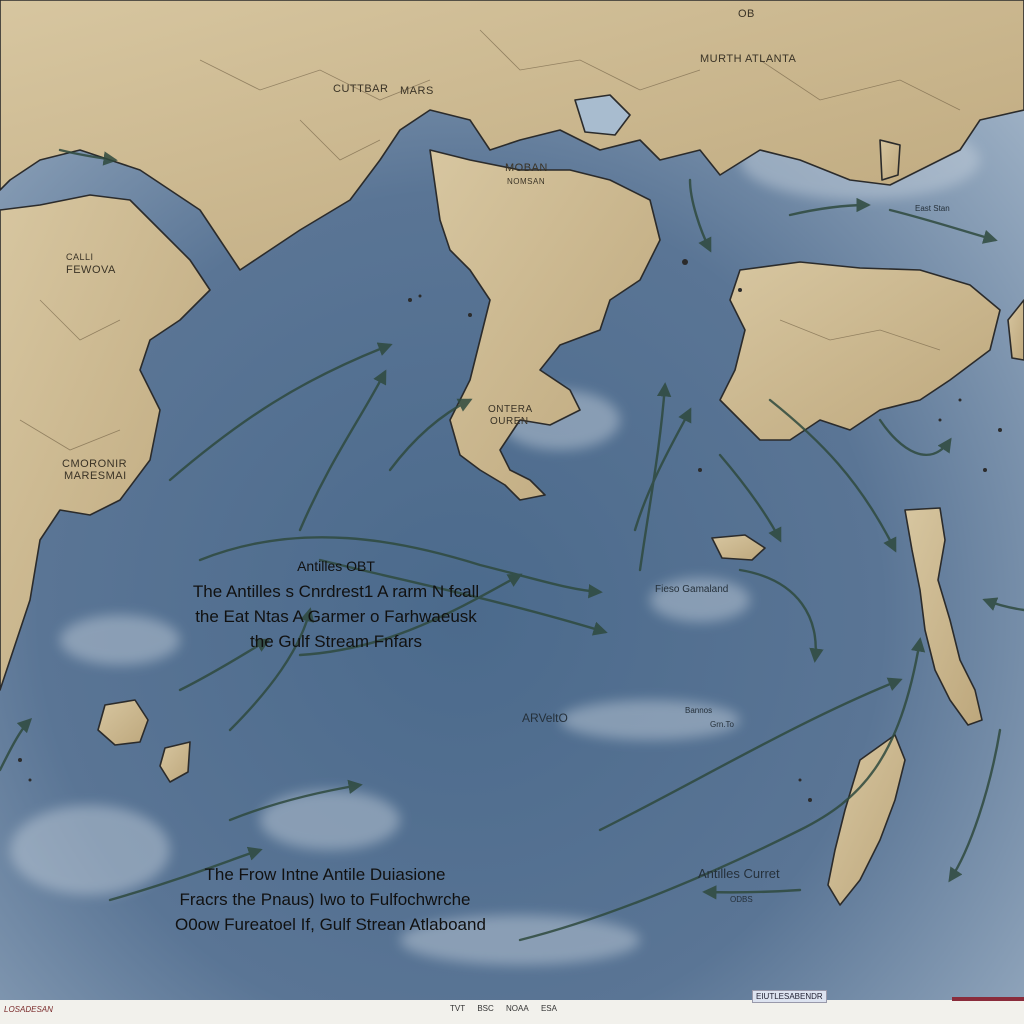 The height and width of the screenshot is (1024, 1024). Describe the element at coordinates (417, 91) in the screenshot. I see `label-mars: MARS` at that location.